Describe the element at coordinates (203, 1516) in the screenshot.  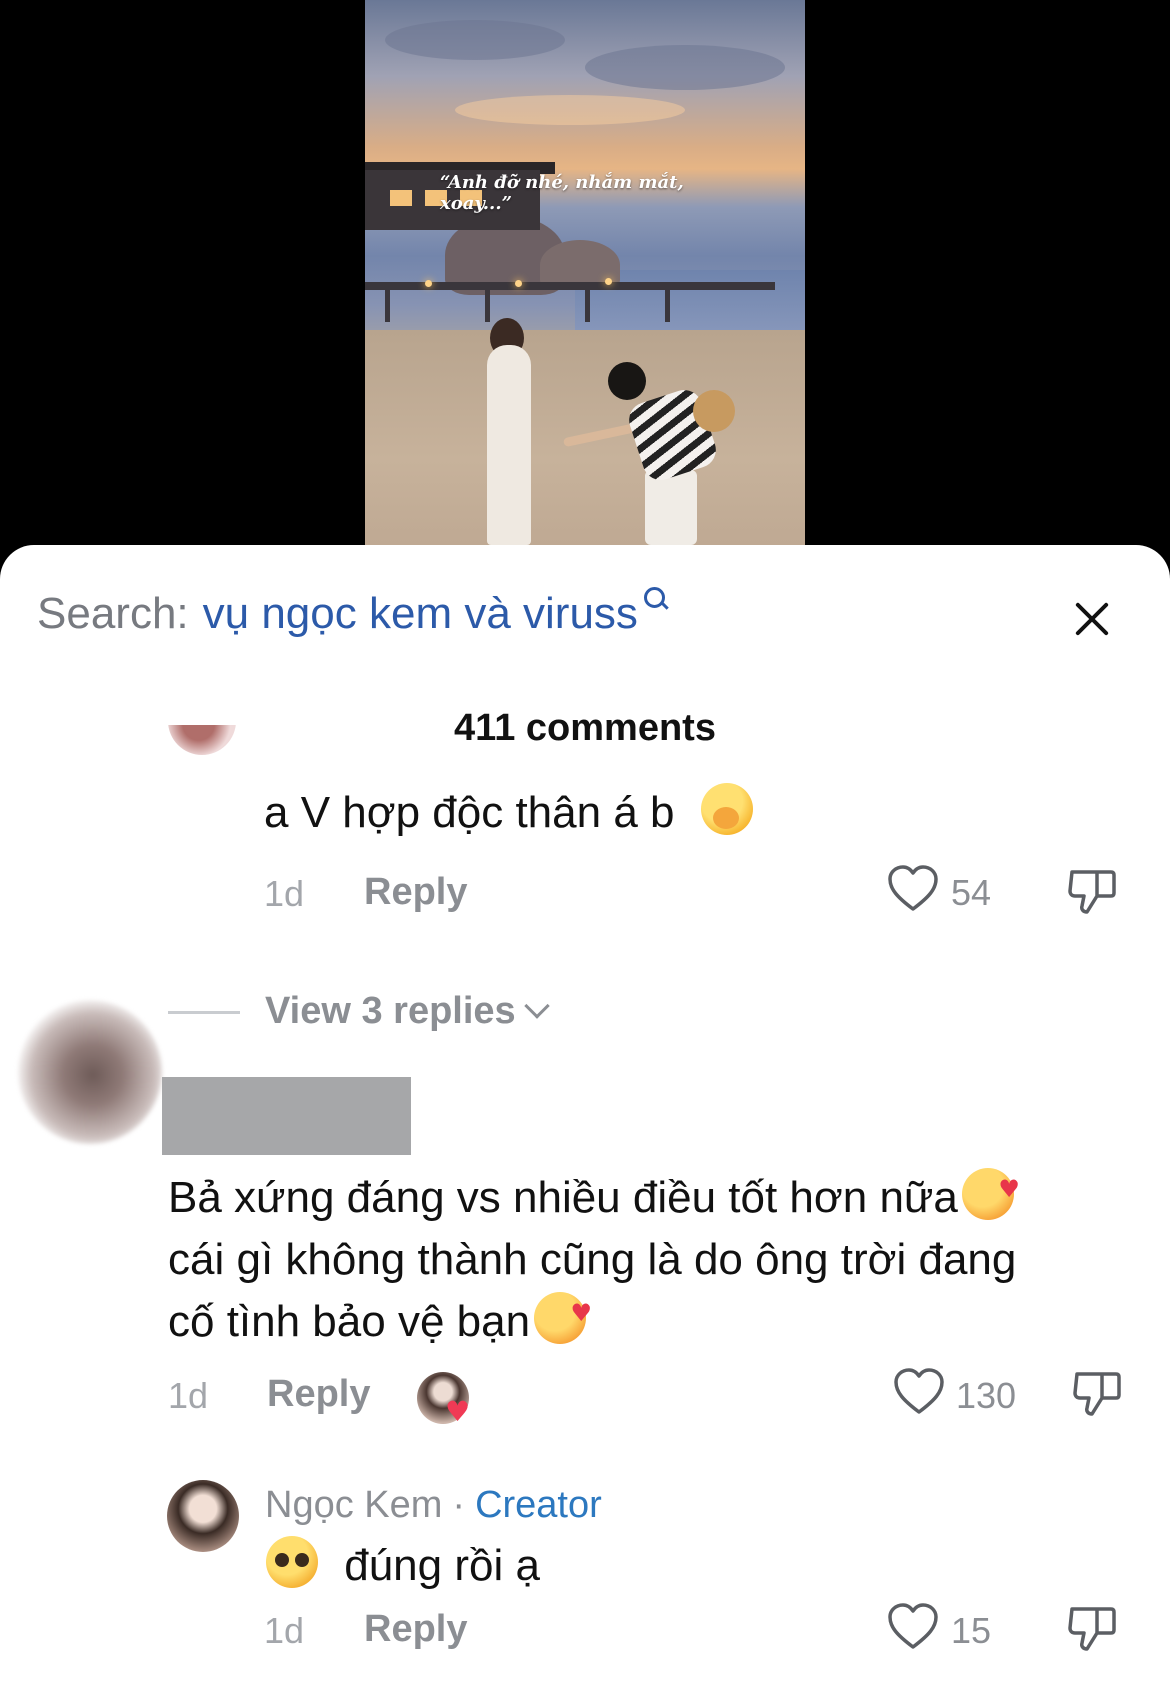
I see `creator-avatar` at that location.